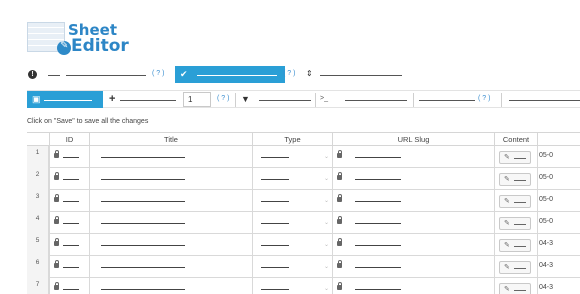  What do you see at coordinates (112, 99) in the screenshot?
I see `plus-icon: +` at bounding box center [112, 99].